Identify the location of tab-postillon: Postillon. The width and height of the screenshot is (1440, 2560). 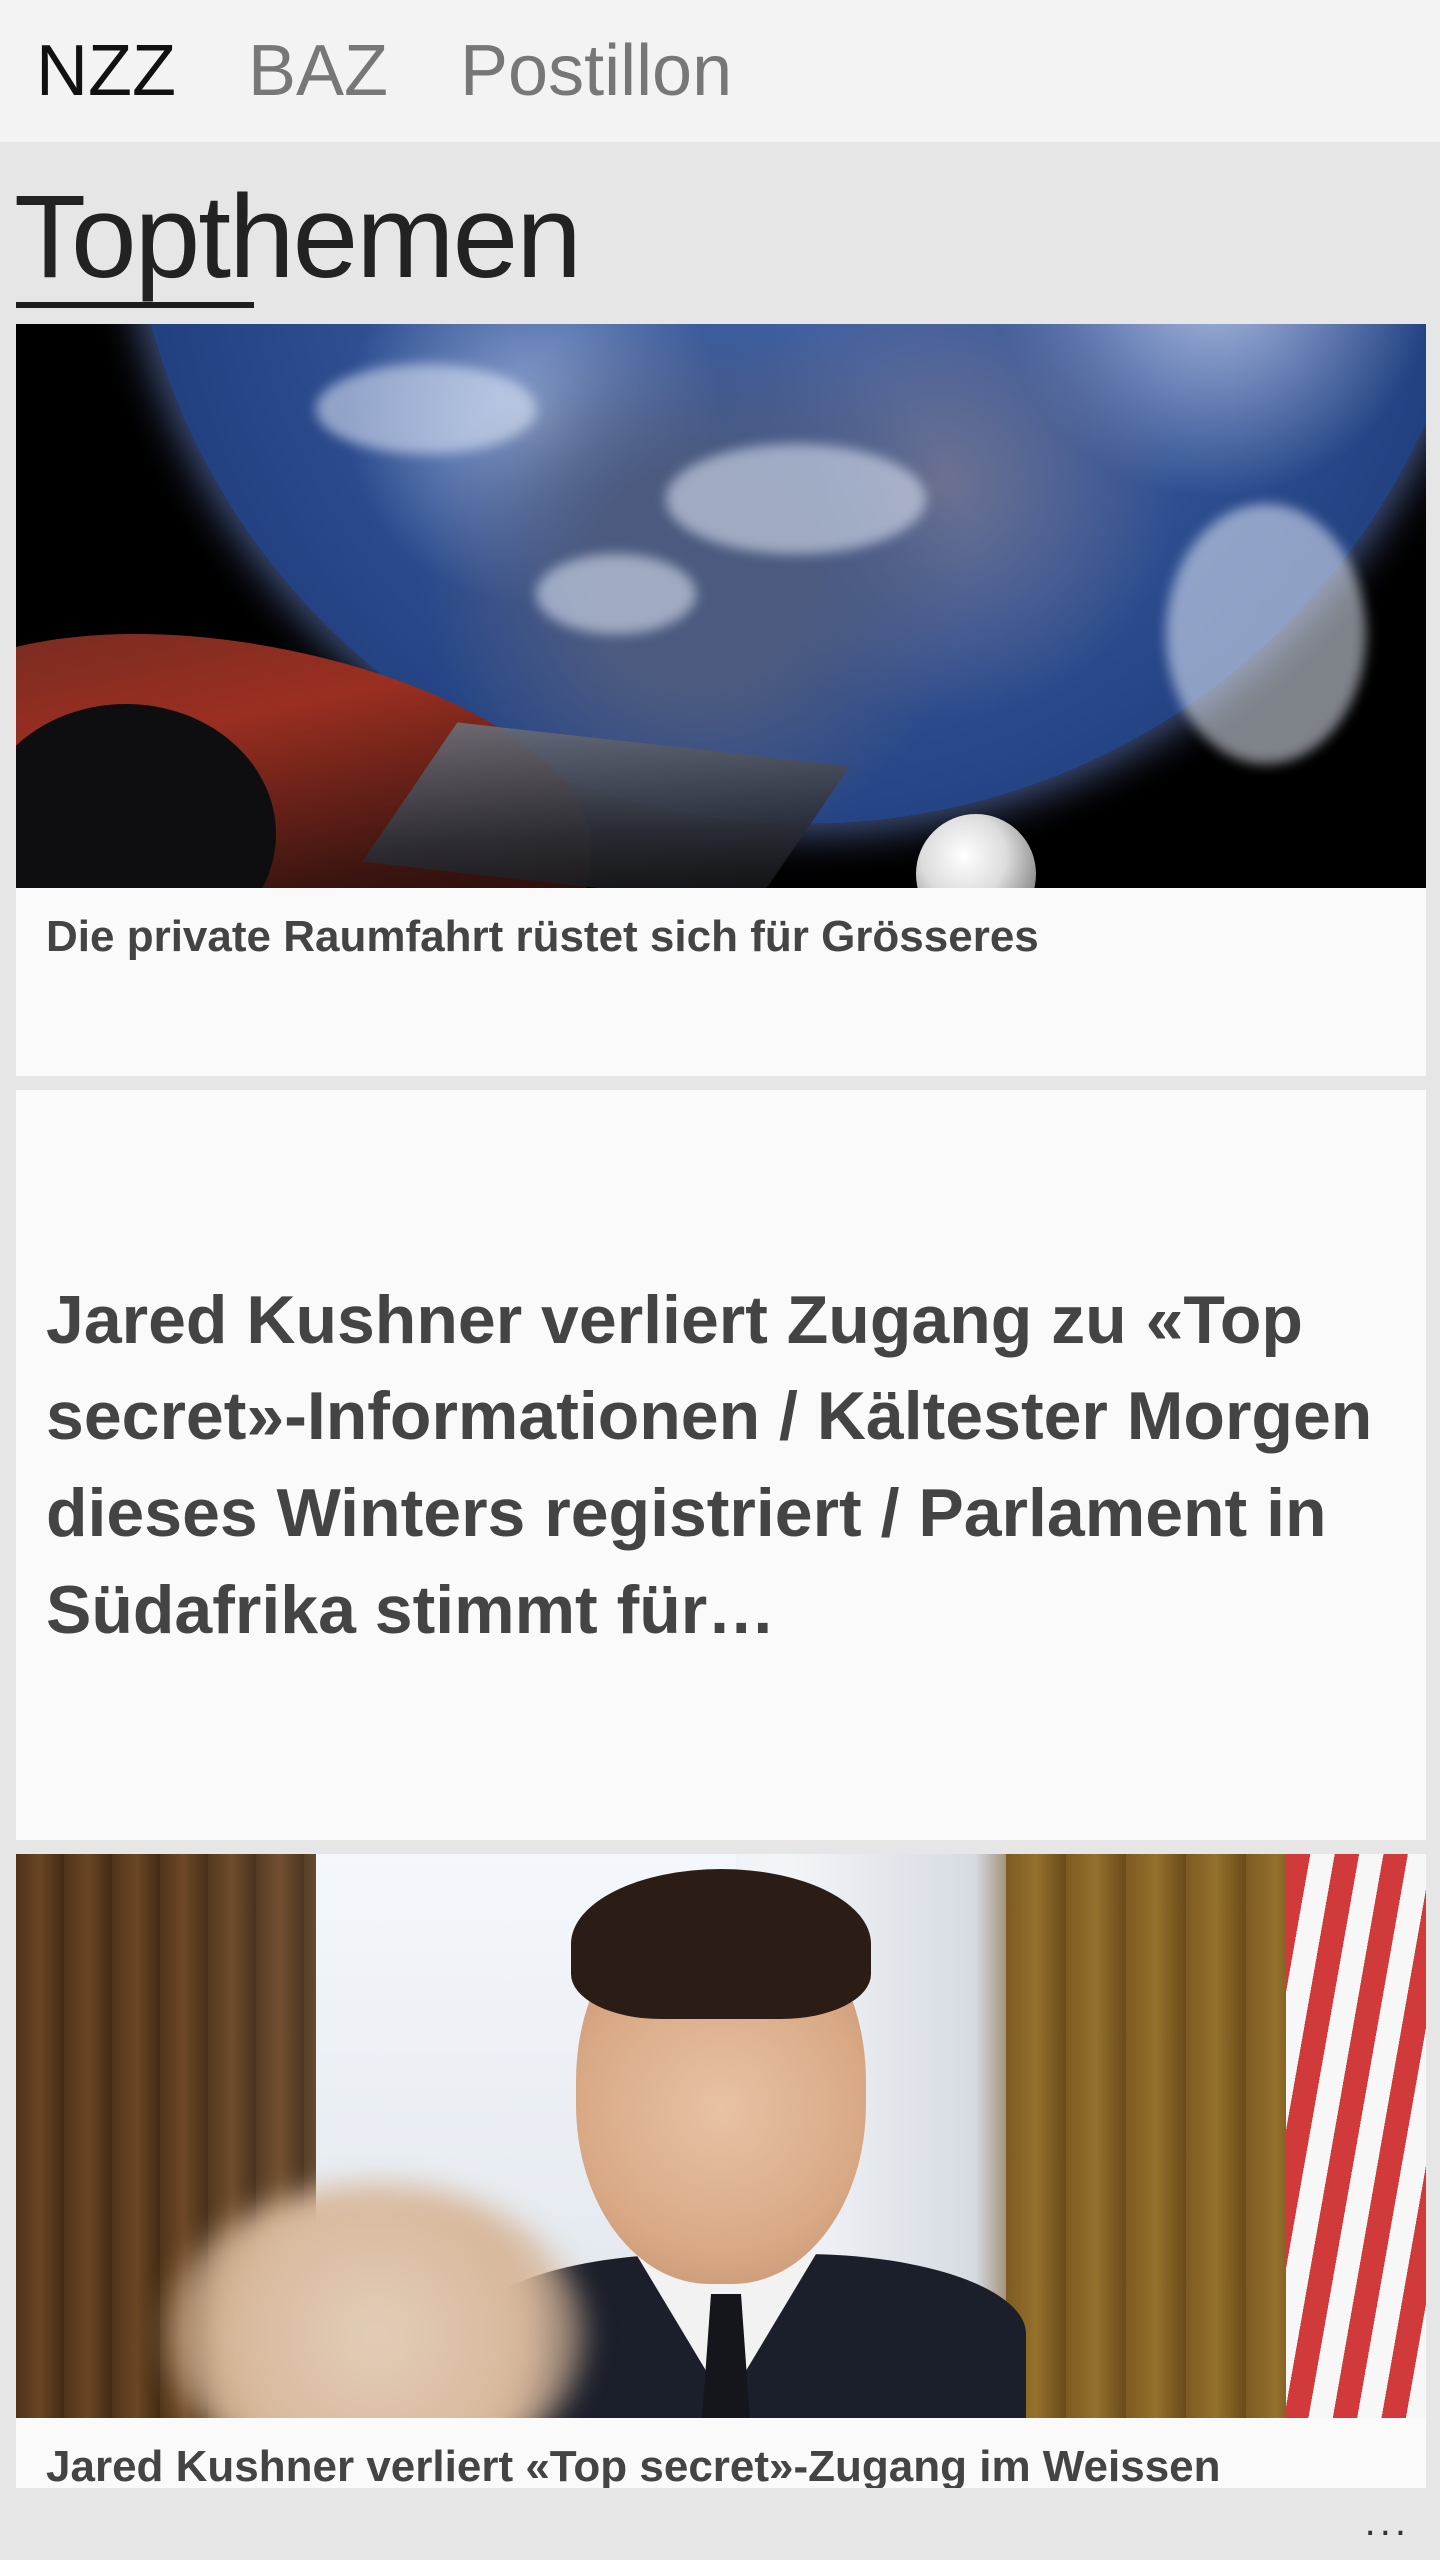
(596, 71).